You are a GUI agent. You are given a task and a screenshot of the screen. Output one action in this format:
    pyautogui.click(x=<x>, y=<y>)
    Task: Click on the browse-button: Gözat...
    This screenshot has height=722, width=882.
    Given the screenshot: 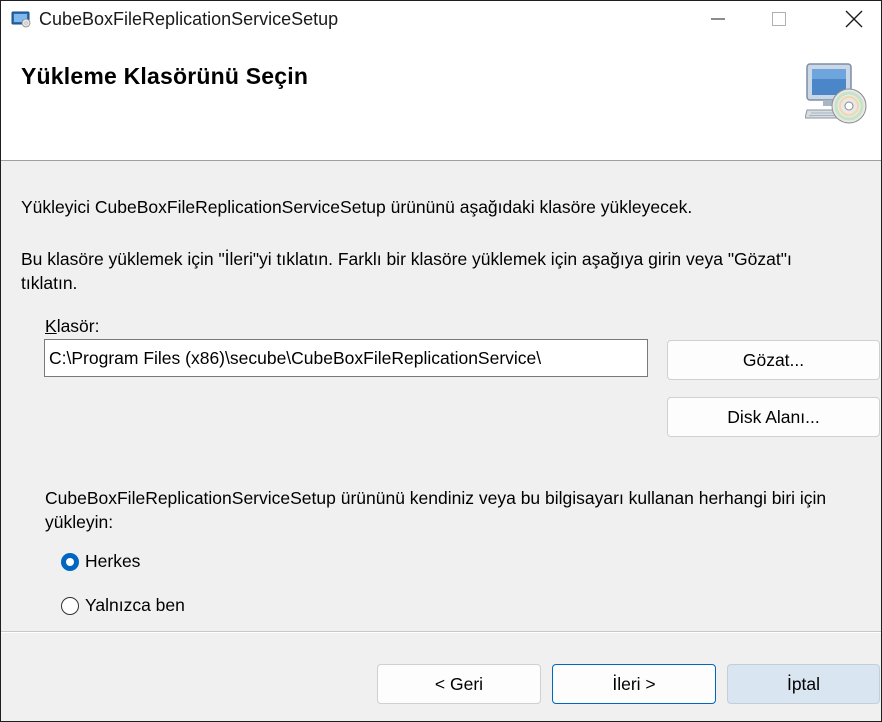 What is the action you would take?
    pyautogui.click(x=773, y=360)
    